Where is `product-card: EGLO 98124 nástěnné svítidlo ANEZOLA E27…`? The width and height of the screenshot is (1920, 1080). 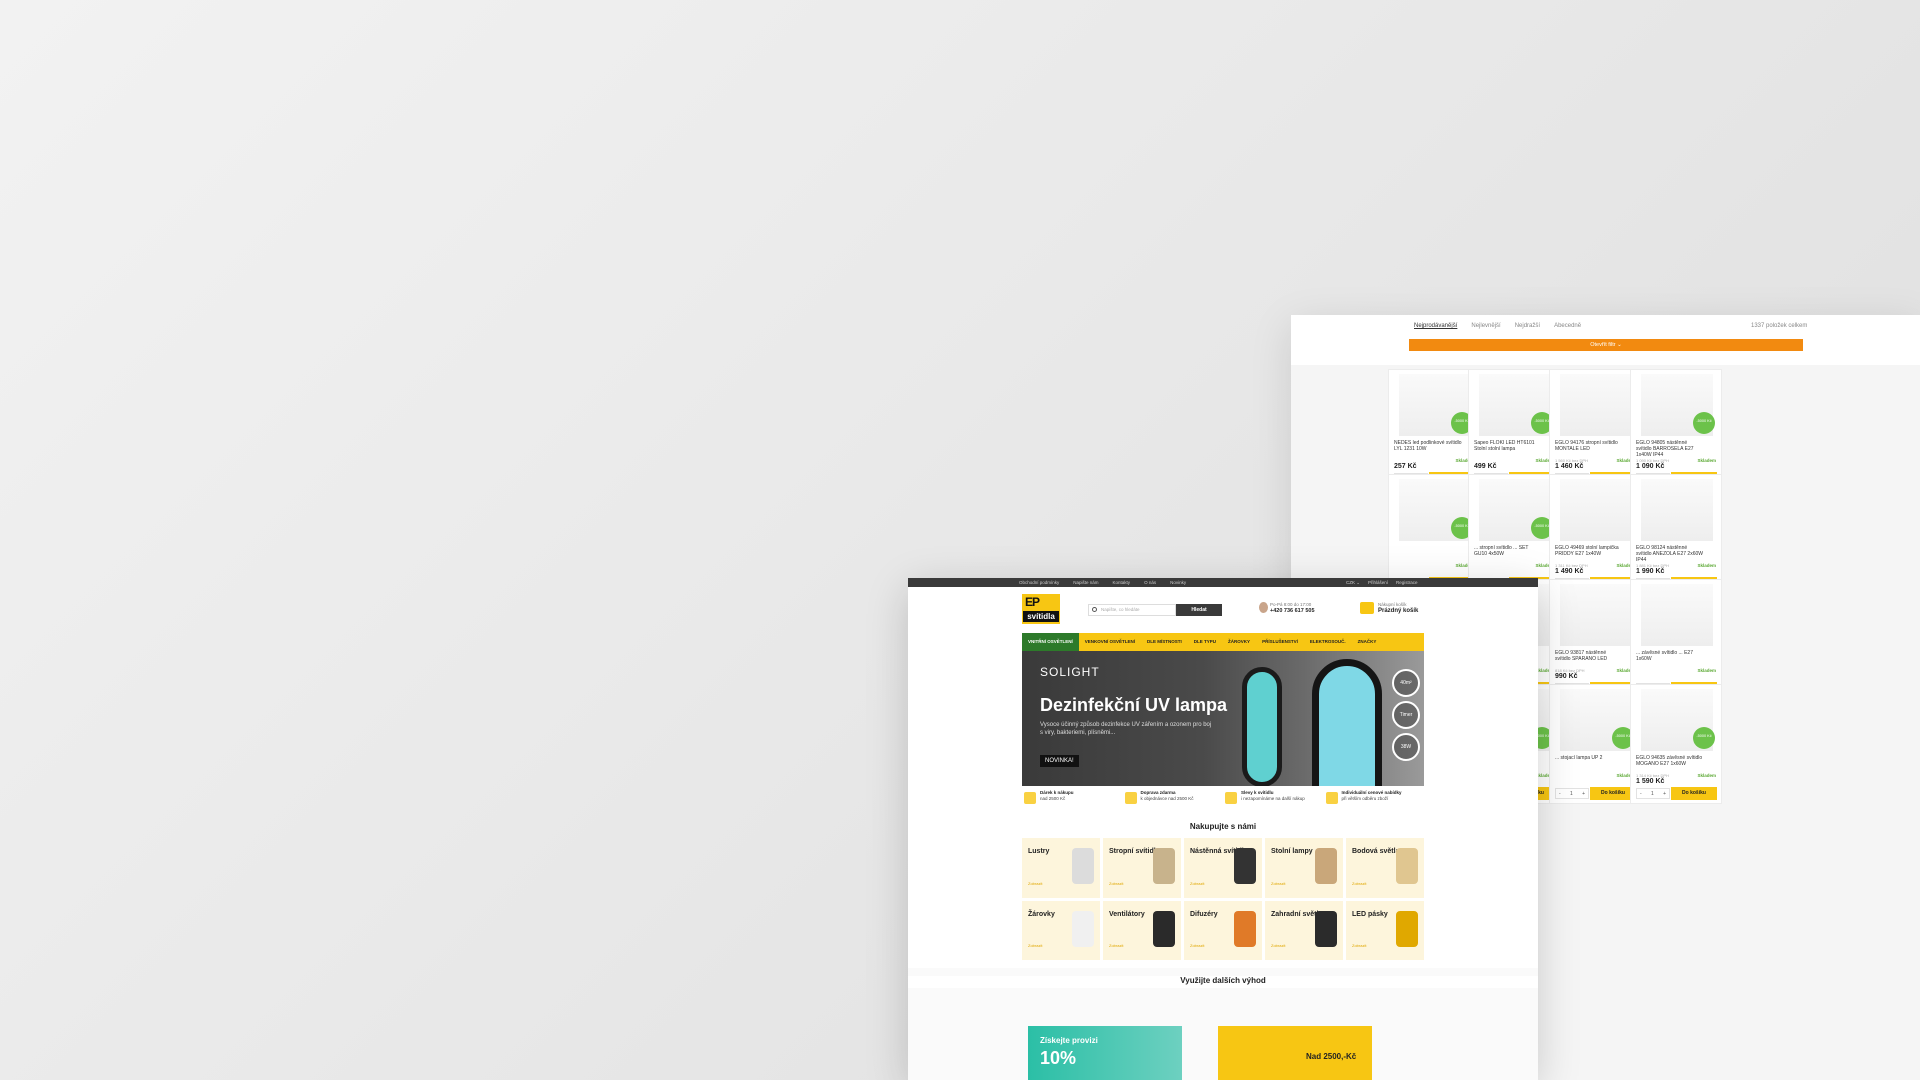
product-card: EGLO 98124 nástěnné svítidlo ANEZOLA E27… is located at coordinates (1676, 534).